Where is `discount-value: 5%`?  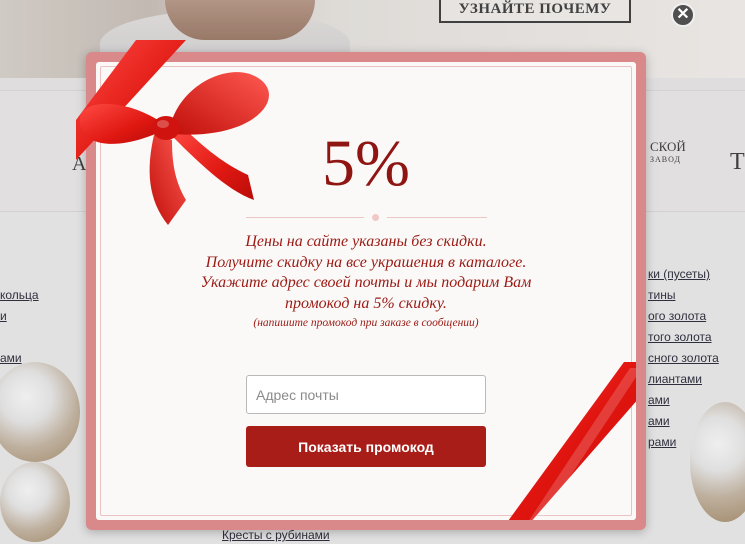
discount-value: 5% is located at coordinates (366, 163).